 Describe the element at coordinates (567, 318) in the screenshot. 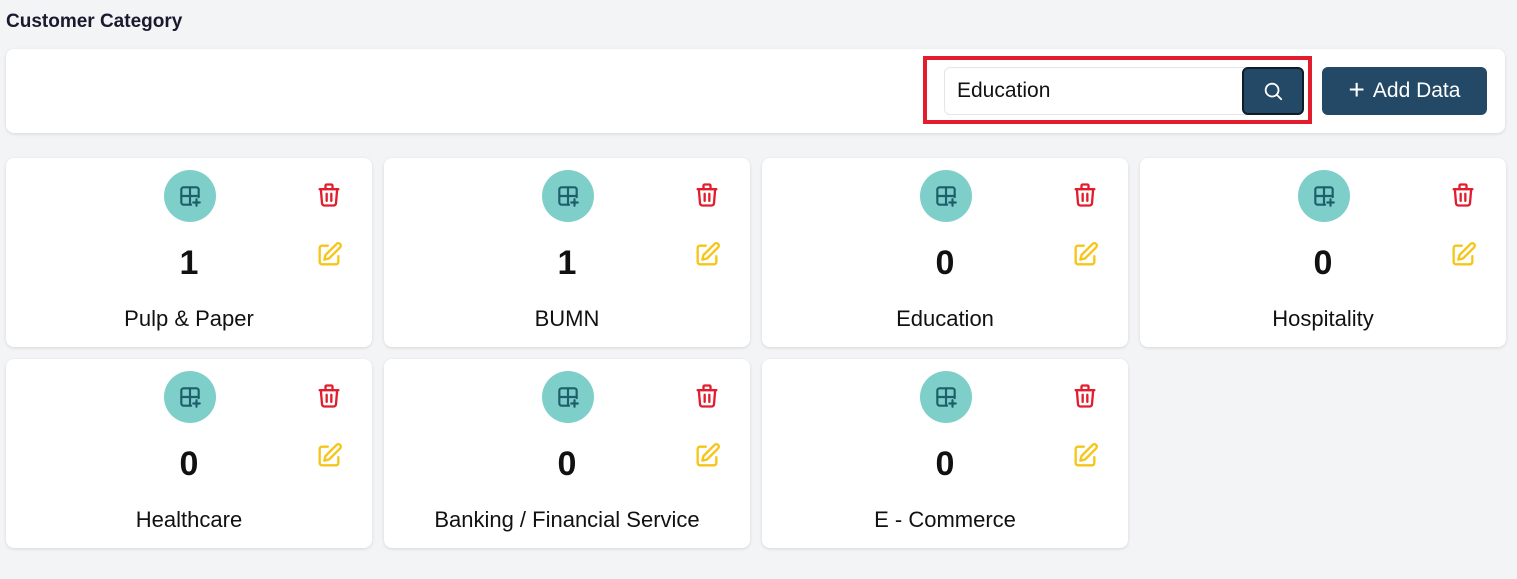

I see `category-name: BUMN` at that location.